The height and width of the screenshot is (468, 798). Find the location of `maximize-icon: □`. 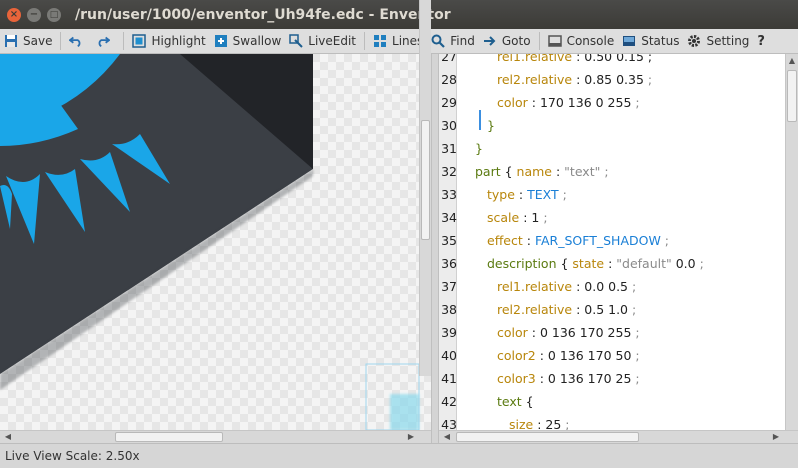

maximize-icon: □ is located at coordinates (54, 14).